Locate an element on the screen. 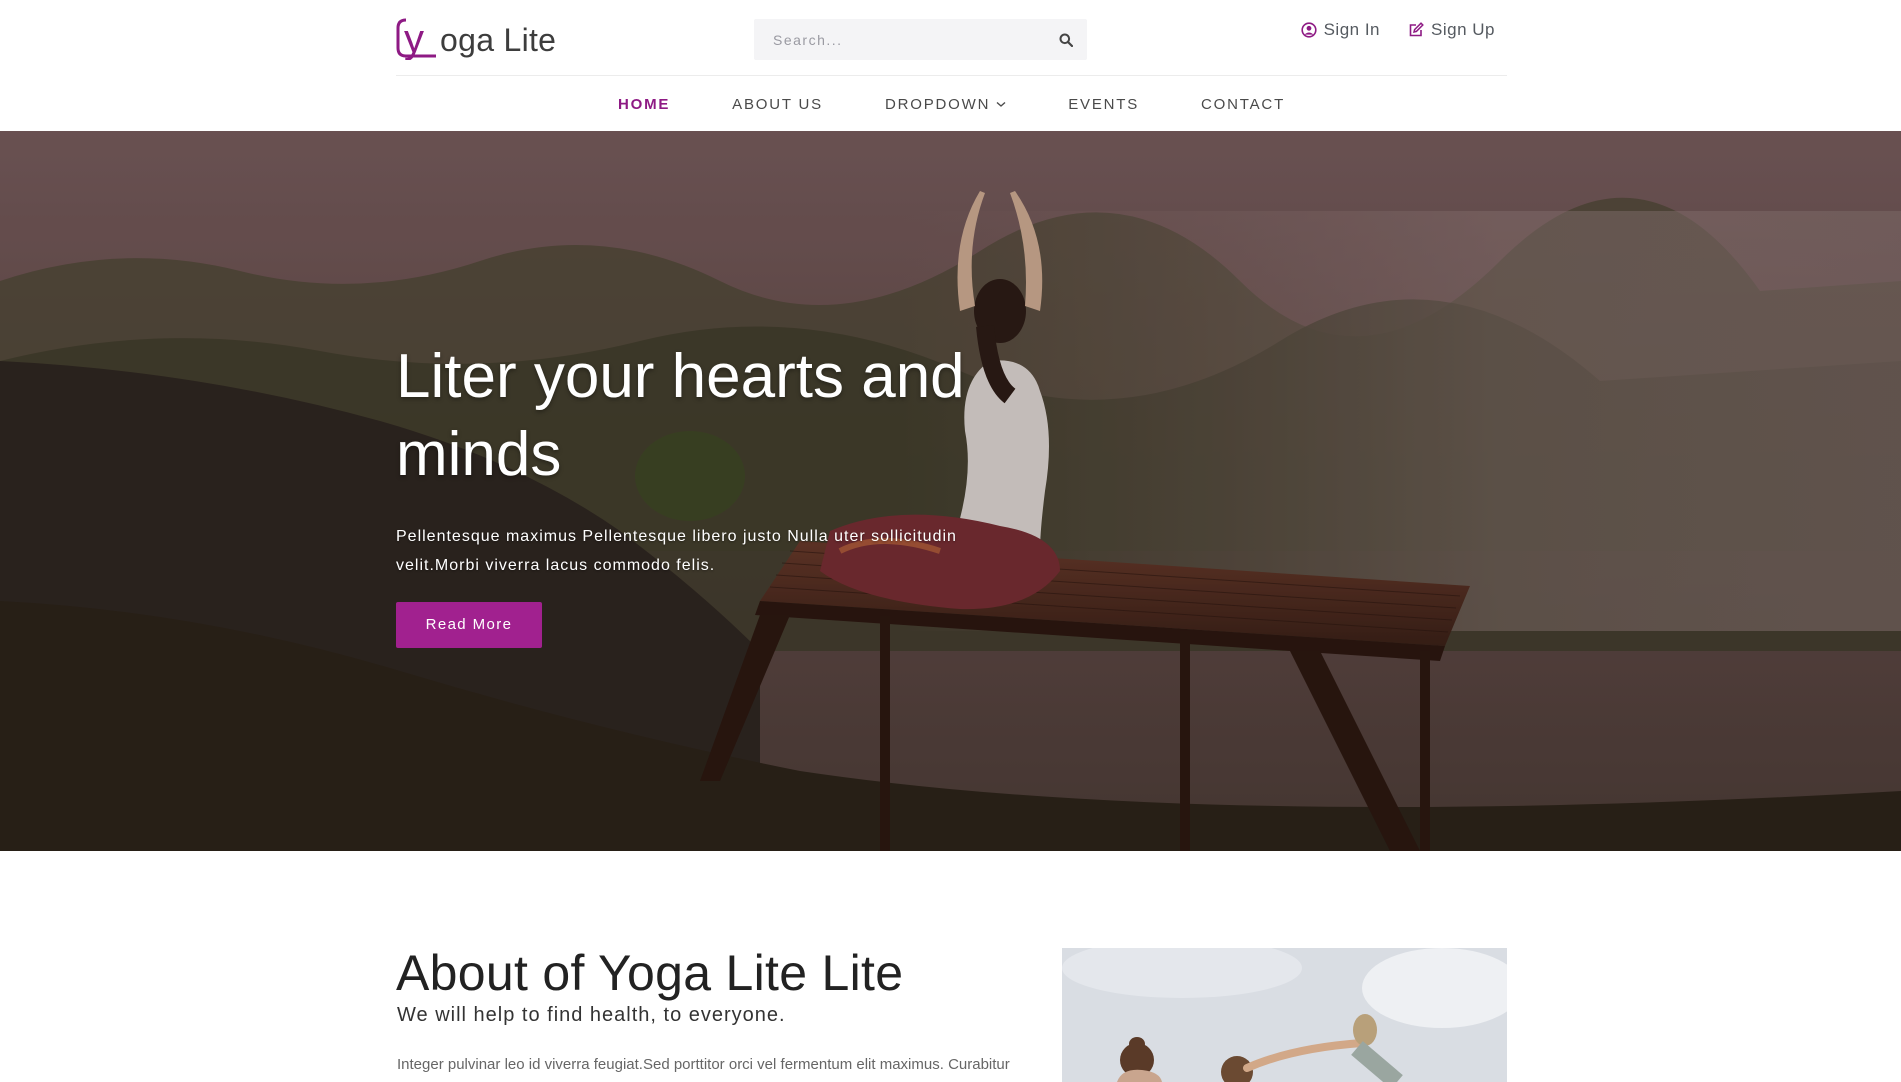  edit-icon is located at coordinates (1416, 29).